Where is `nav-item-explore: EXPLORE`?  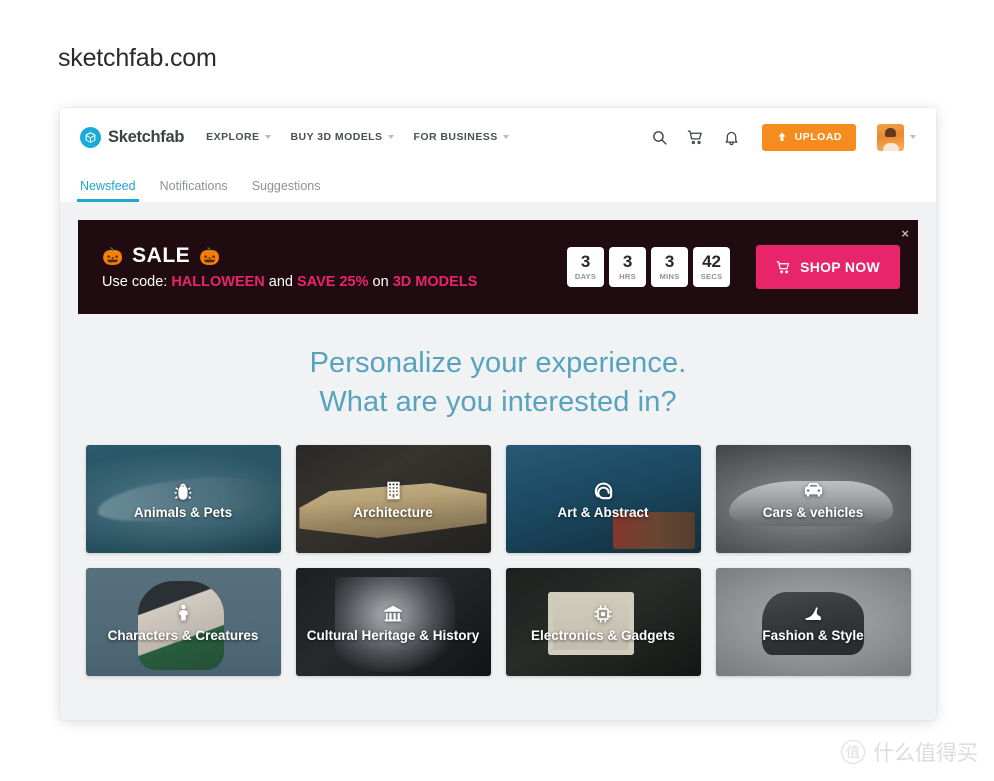 nav-item-explore: EXPLORE is located at coordinates (238, 137).